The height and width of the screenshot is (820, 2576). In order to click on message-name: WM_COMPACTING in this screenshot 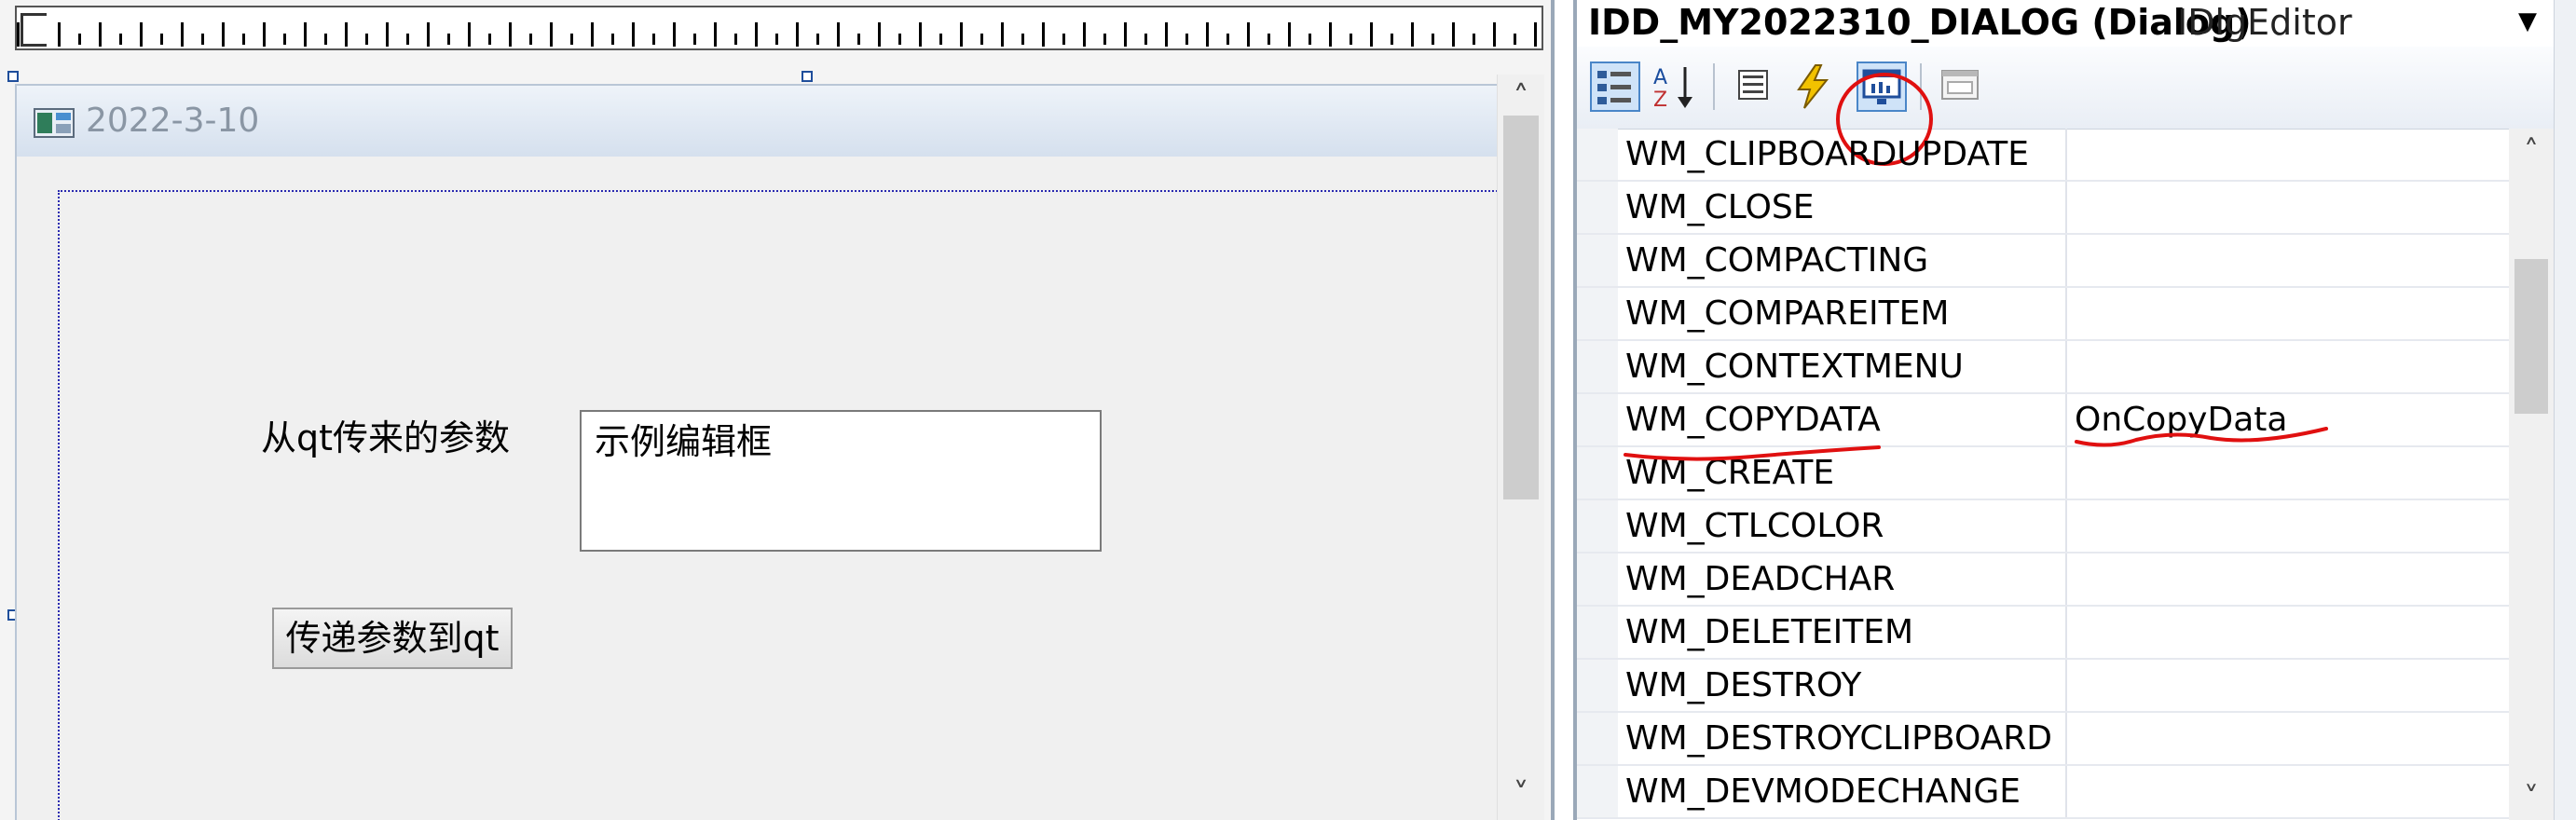, I will do `click(1776, 260)`.